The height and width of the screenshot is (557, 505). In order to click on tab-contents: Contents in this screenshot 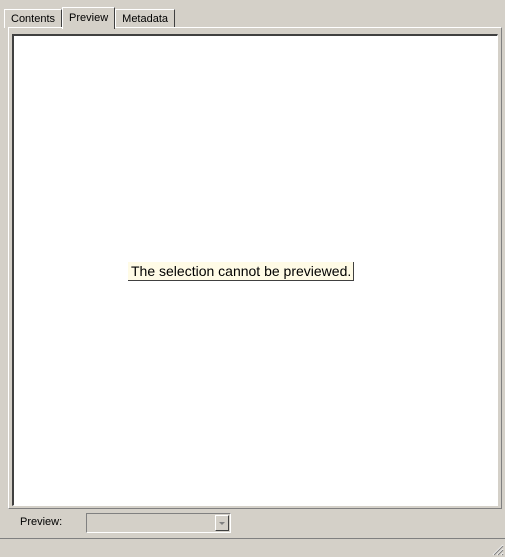, I will do `click(33, 18)`.